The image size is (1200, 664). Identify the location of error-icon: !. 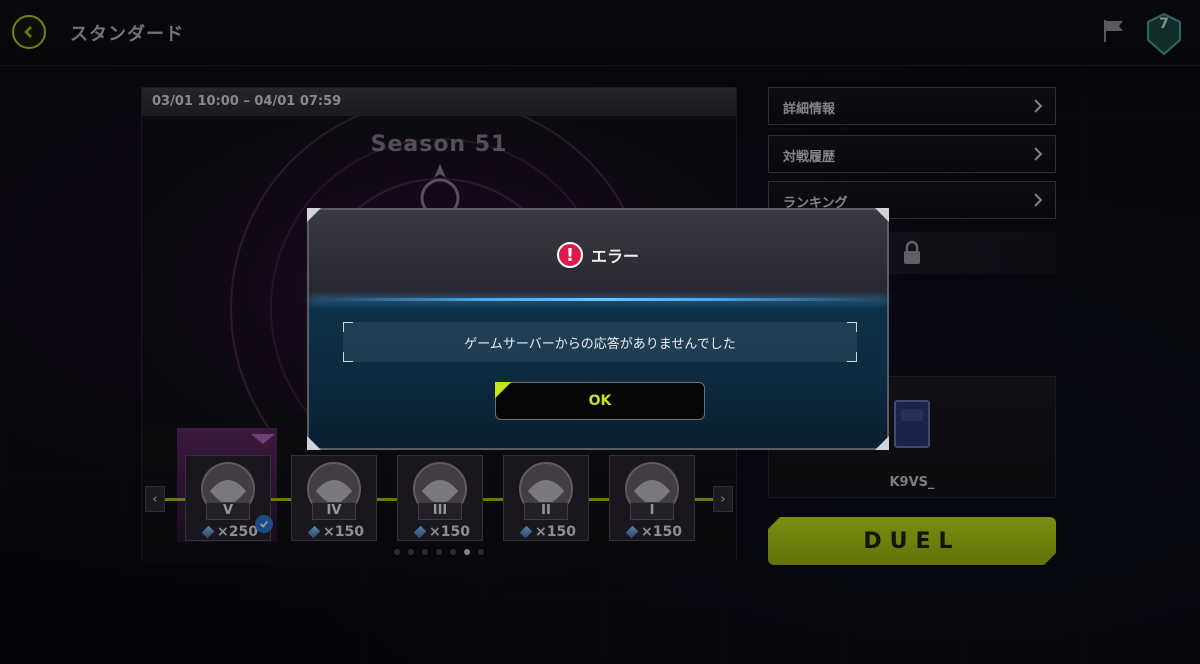
(569, 255).